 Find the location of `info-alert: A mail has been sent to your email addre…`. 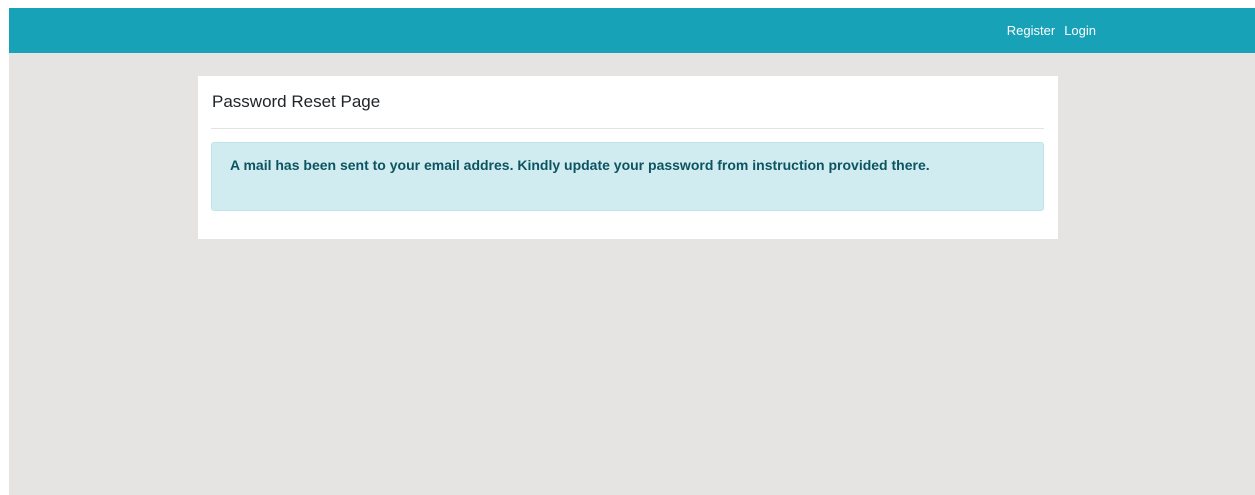

info-alert: A mail has been sent to your email addre… is located at coordinates (627, 176).